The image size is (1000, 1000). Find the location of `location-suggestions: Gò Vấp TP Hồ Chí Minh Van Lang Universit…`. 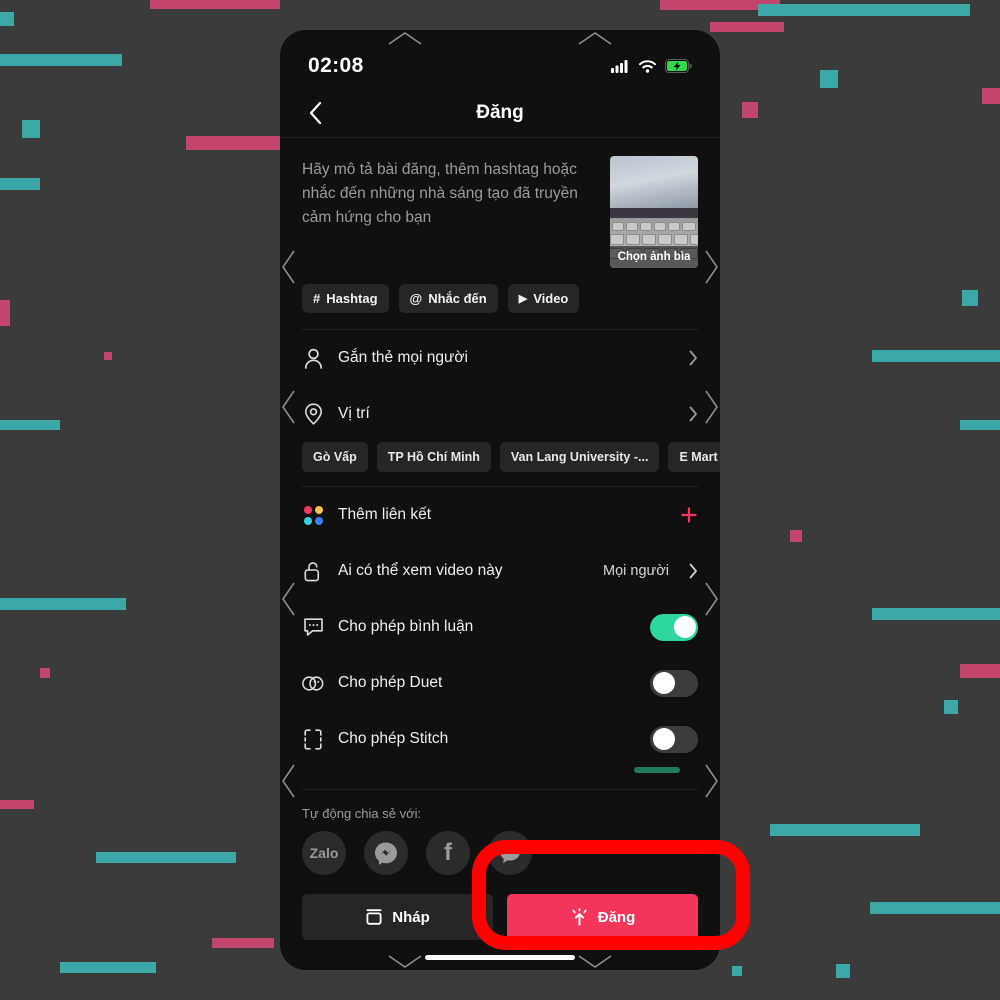

location-suggestions: Gò Vấp TP Hồ Chí Minh Van Lang Universit… is located at coordinates (500, 464).